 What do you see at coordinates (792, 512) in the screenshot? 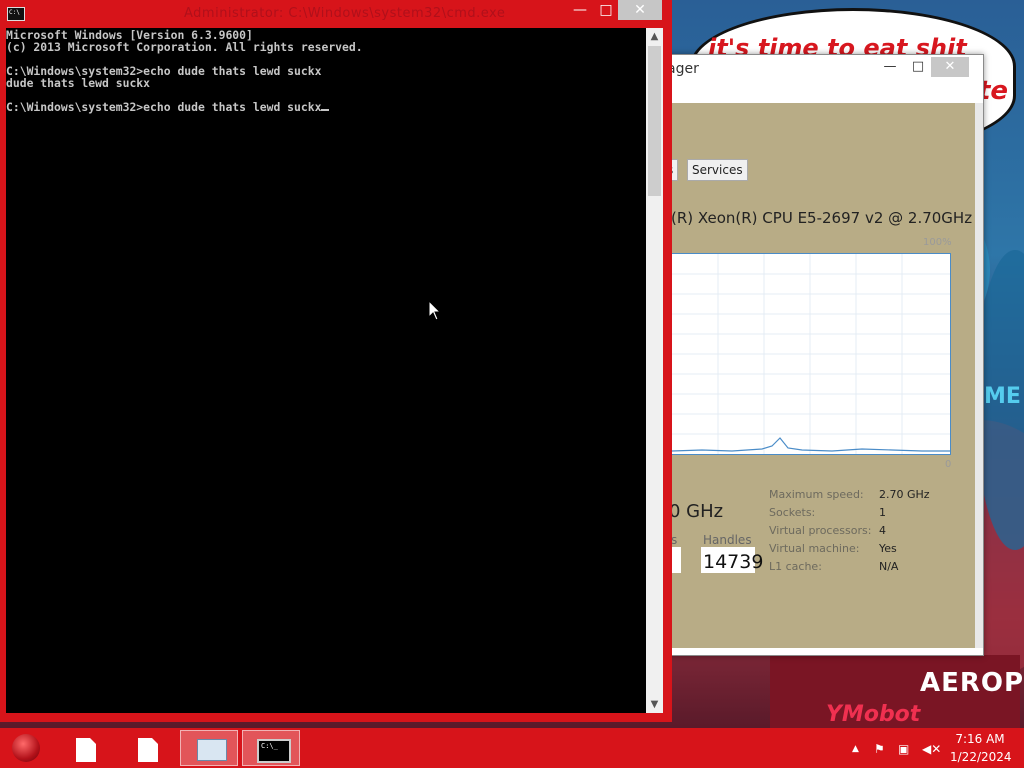
I see `stat-label: Sockets:` at bounding box center [792, 512].